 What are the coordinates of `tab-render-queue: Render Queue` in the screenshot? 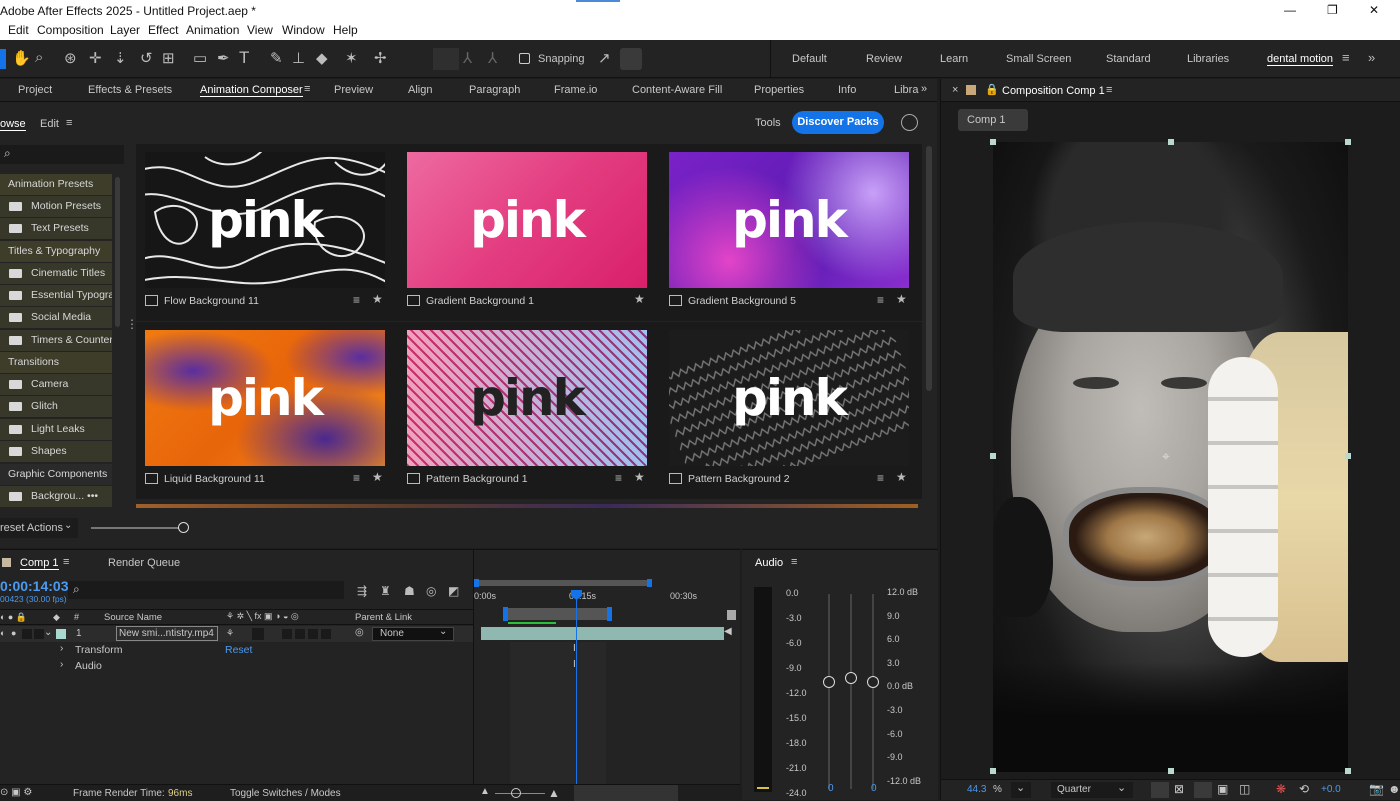 It's located at (144, 563).